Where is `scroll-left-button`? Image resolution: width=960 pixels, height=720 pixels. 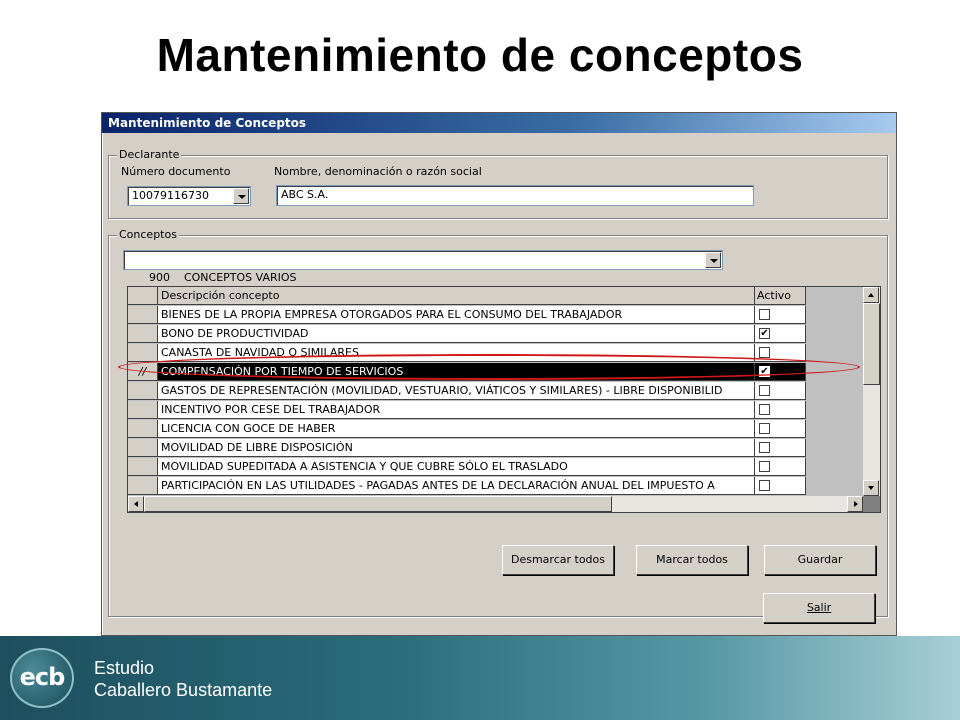 scroll-left-button is located at coordinates (136, 504).